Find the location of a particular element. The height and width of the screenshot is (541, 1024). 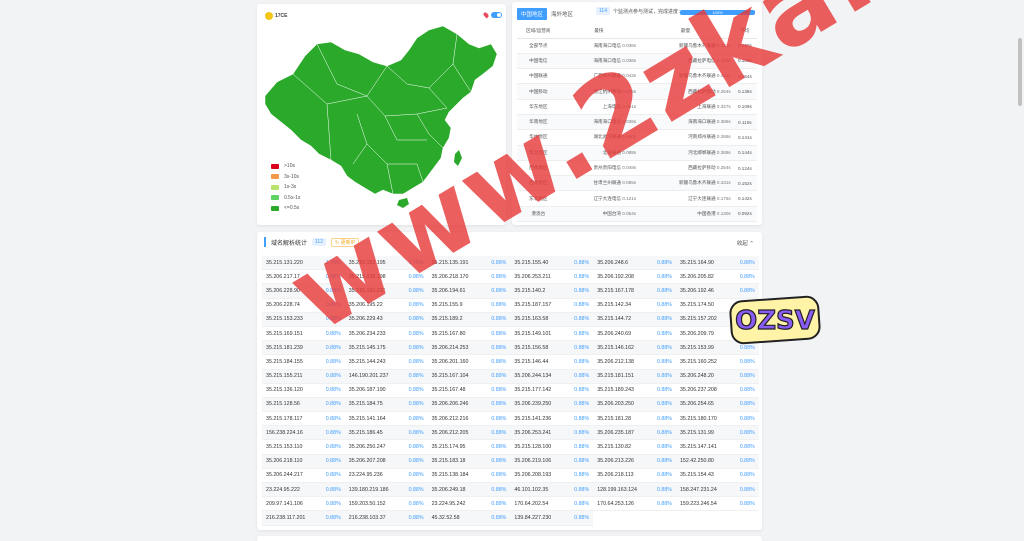

page-scrollbar is located at coordinates (1020, 72).